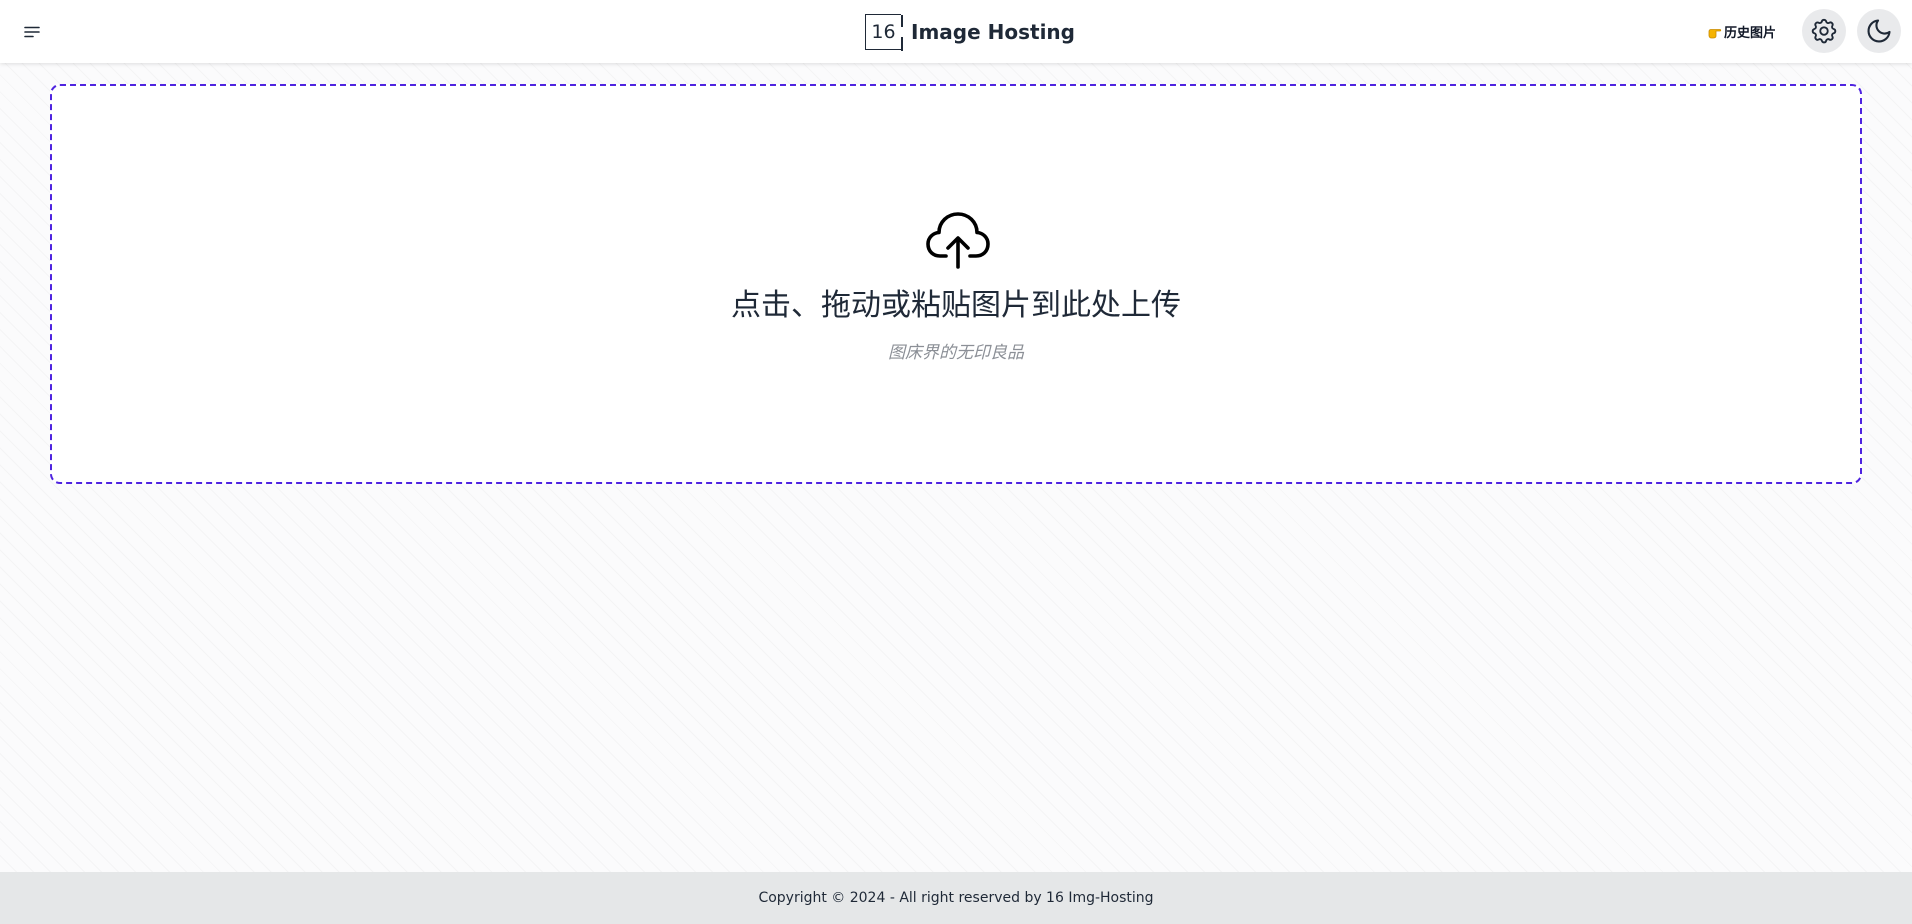 This screenshot has height=924, width=1912. I want to click on history-images-link: 历史图片, so click(1742, 31).